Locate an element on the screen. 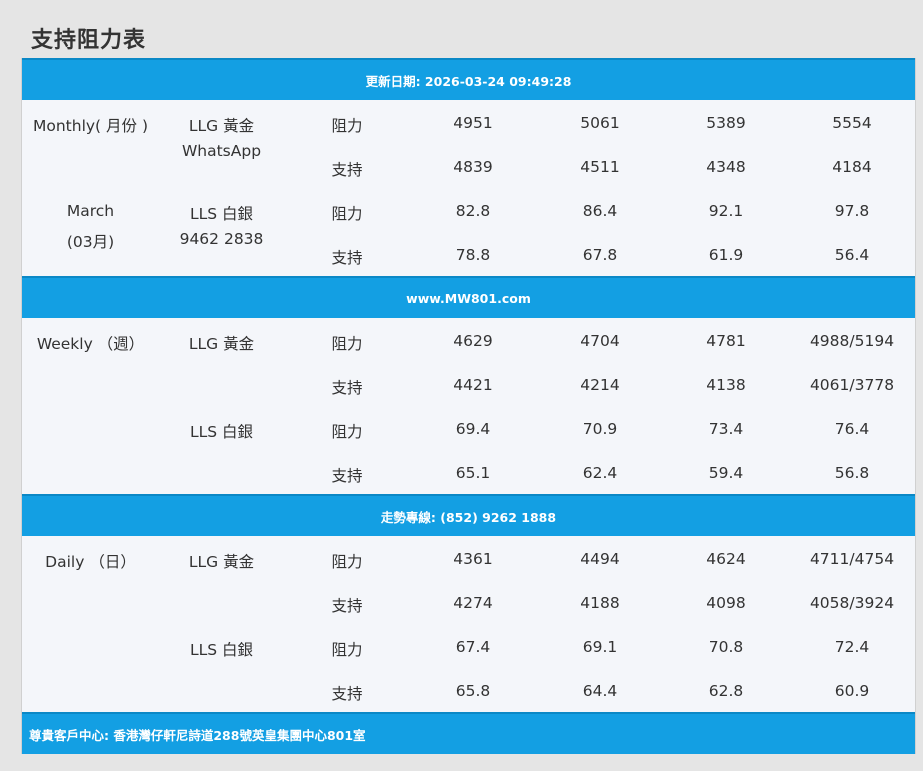 The height and width of the screenshot is (771, 923). daily-row-3-value-2: 64.4 is located at coordinates (600, 691).